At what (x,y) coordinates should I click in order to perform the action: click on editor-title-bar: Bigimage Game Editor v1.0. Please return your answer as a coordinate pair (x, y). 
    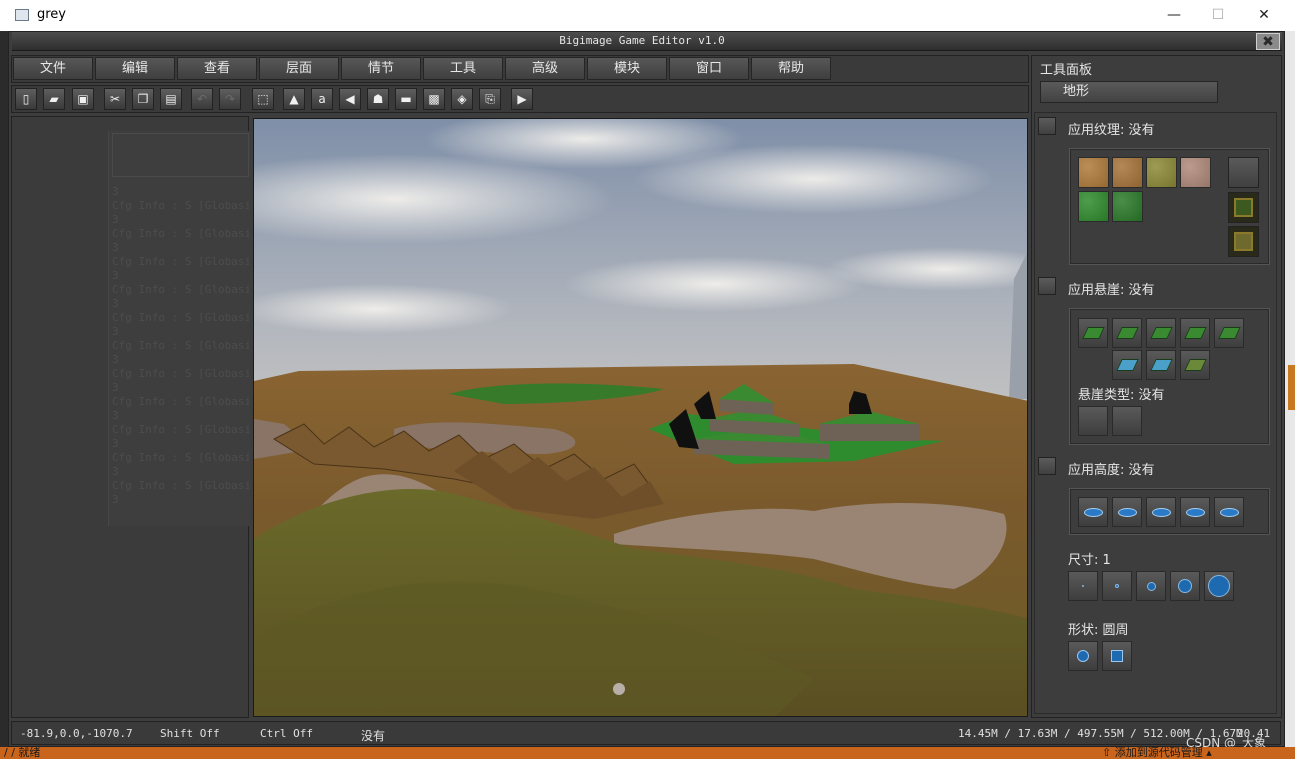
    Looking at the image, I should click on (647, 41).